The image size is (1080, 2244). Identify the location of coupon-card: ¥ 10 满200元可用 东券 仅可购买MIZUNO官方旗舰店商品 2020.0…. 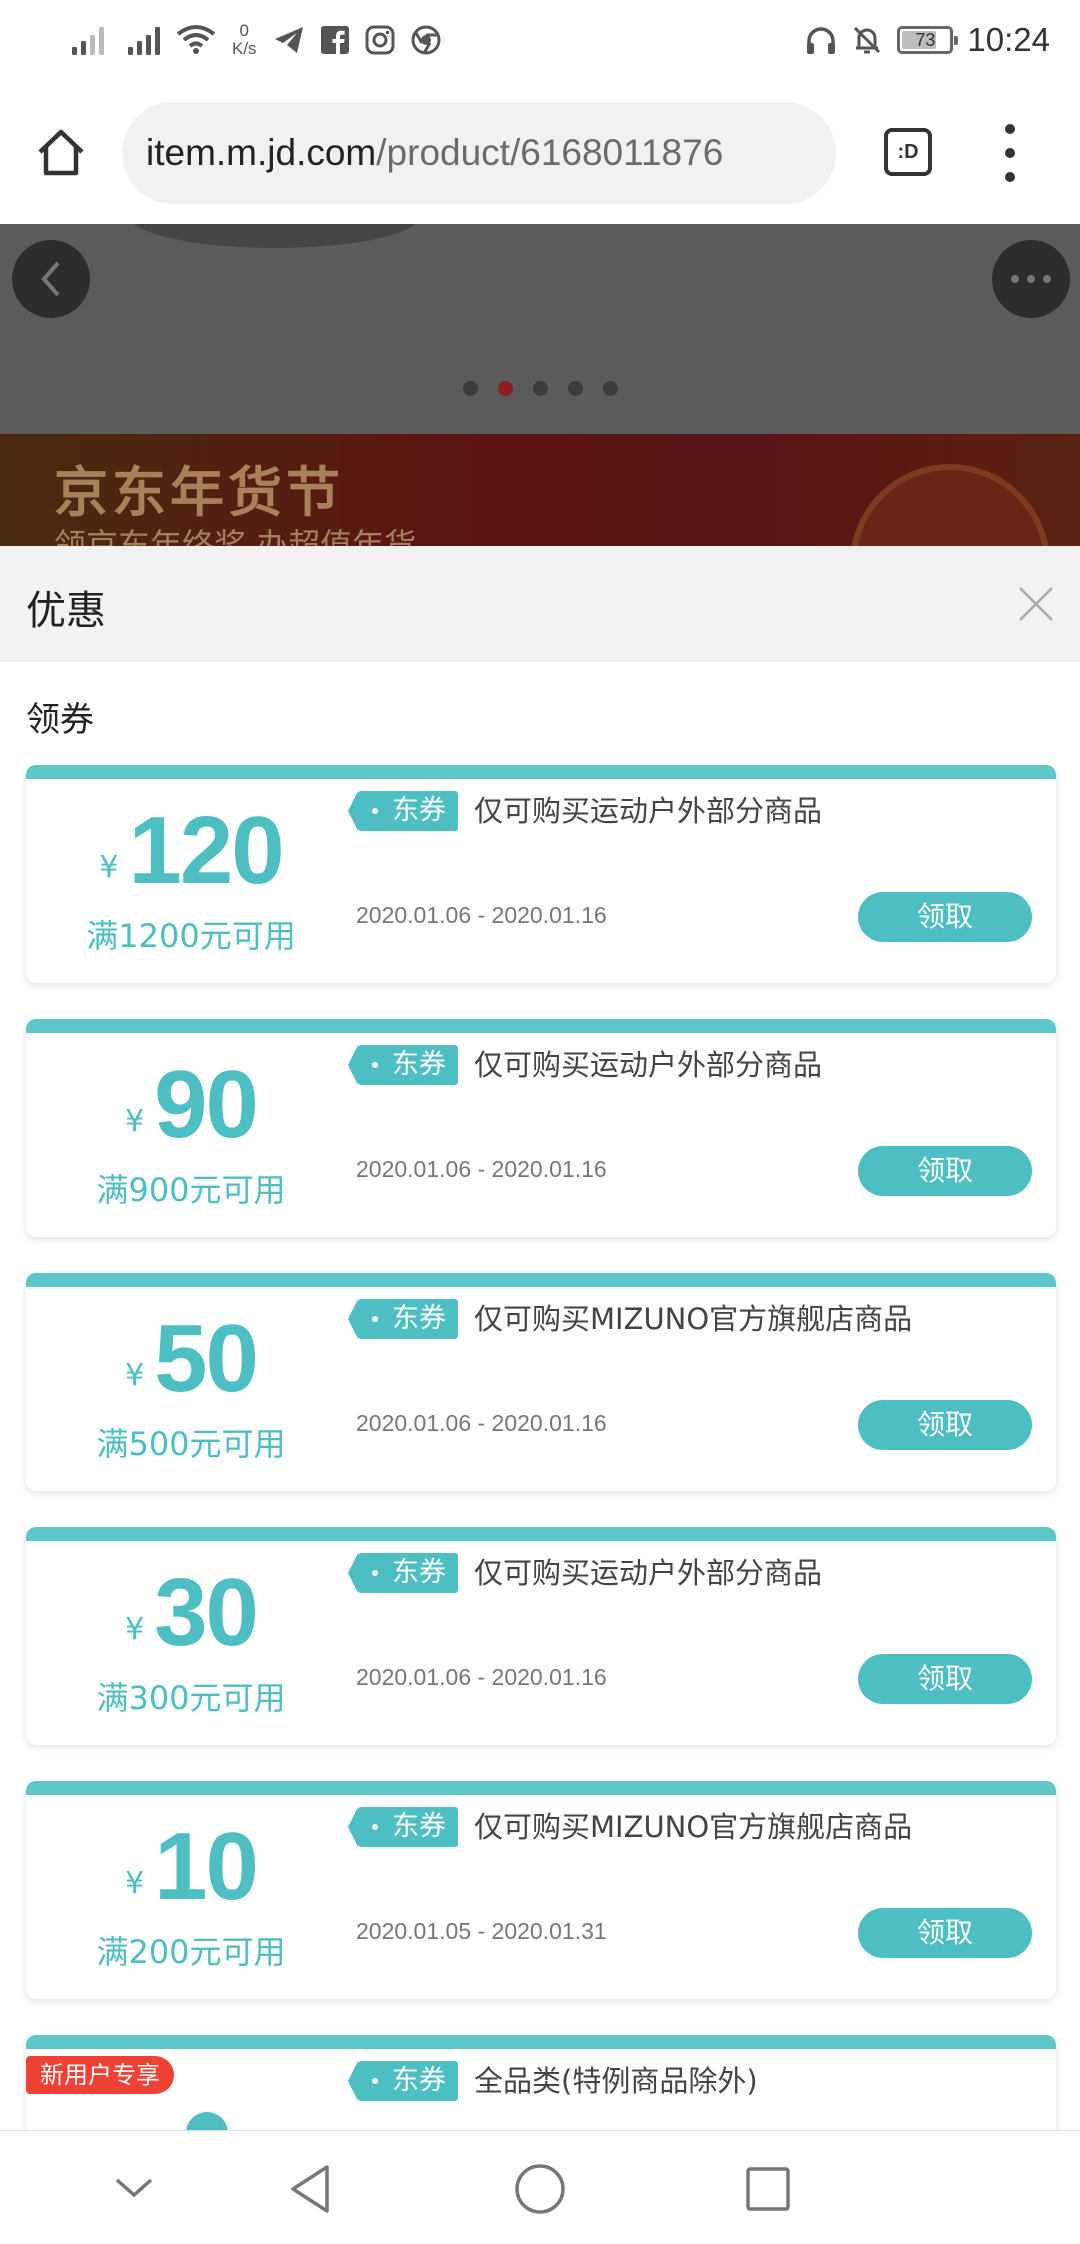
(541, 1890).